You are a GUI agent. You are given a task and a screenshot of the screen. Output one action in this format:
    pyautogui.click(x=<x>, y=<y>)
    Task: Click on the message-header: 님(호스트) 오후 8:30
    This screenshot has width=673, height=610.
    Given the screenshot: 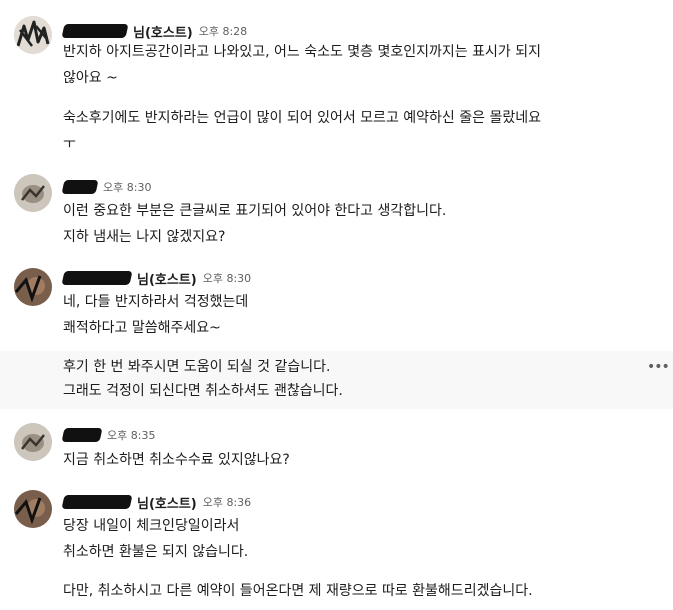 What is the action you would take?
    pyautogui.click(x=156, y=278)
    